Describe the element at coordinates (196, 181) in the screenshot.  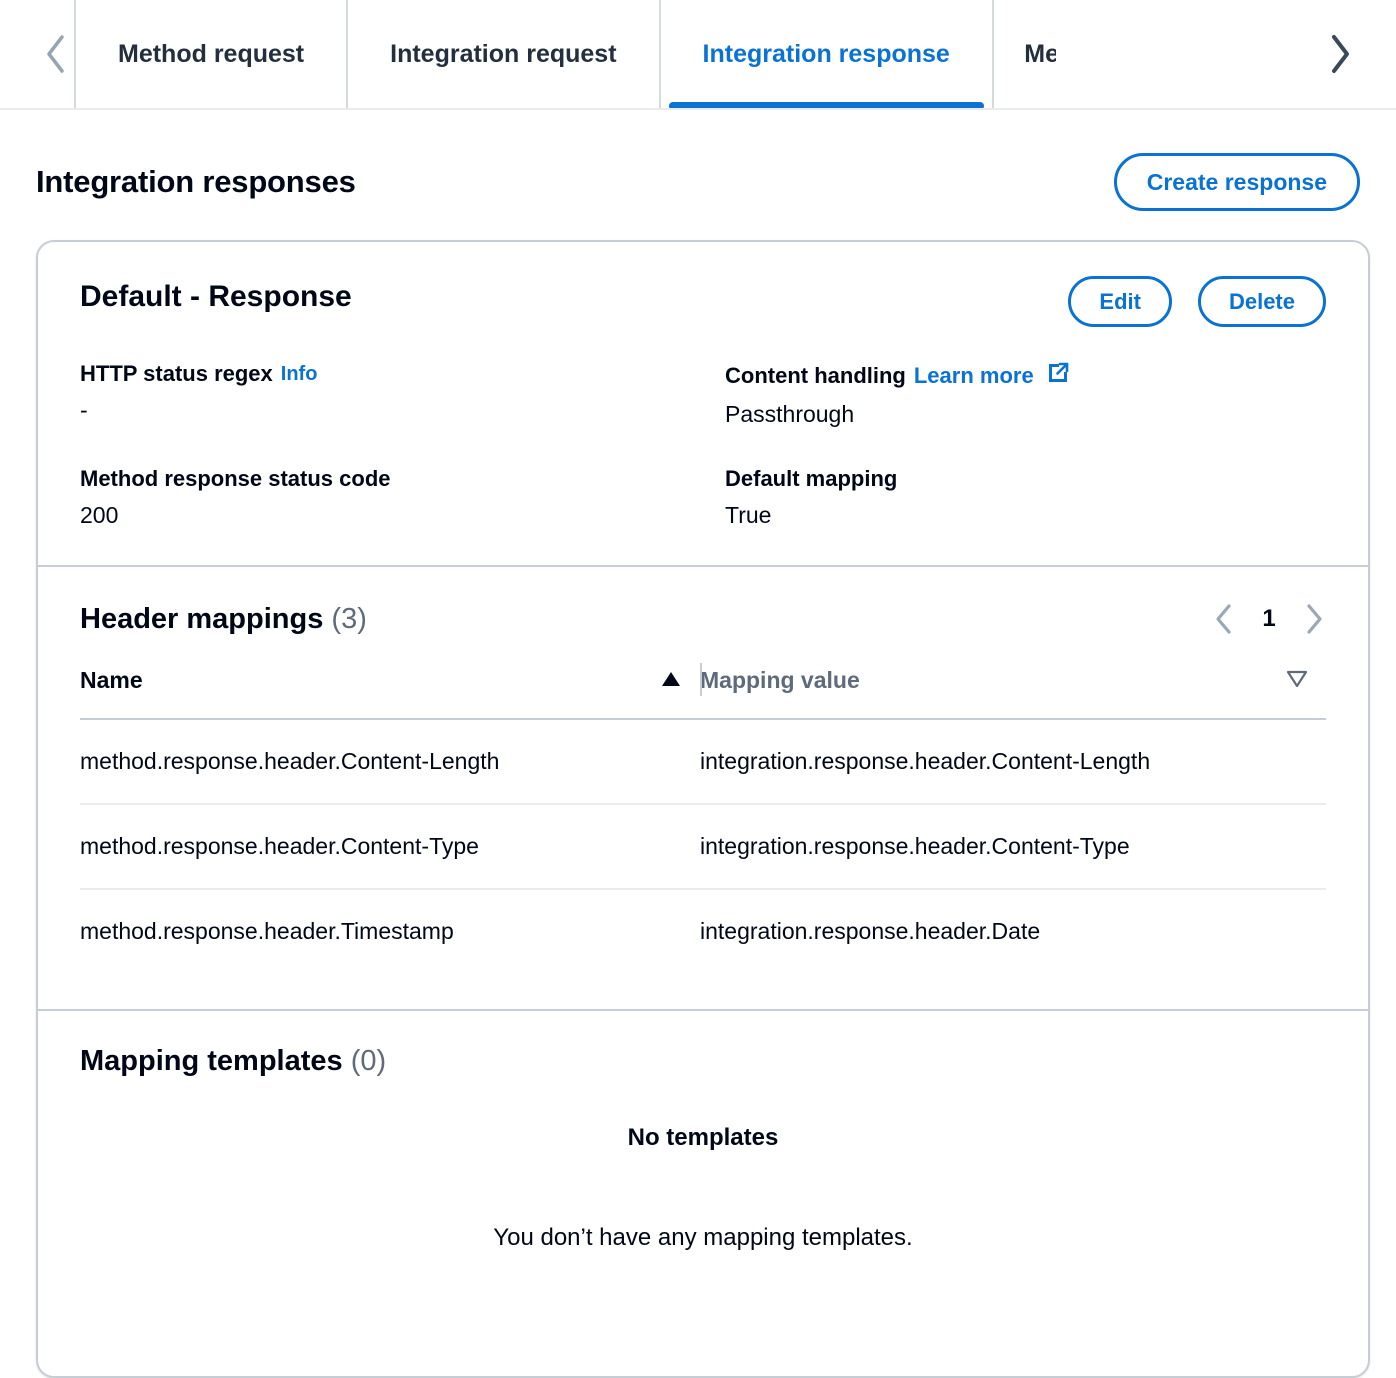
I see `page-title: Integration responses` at that location.